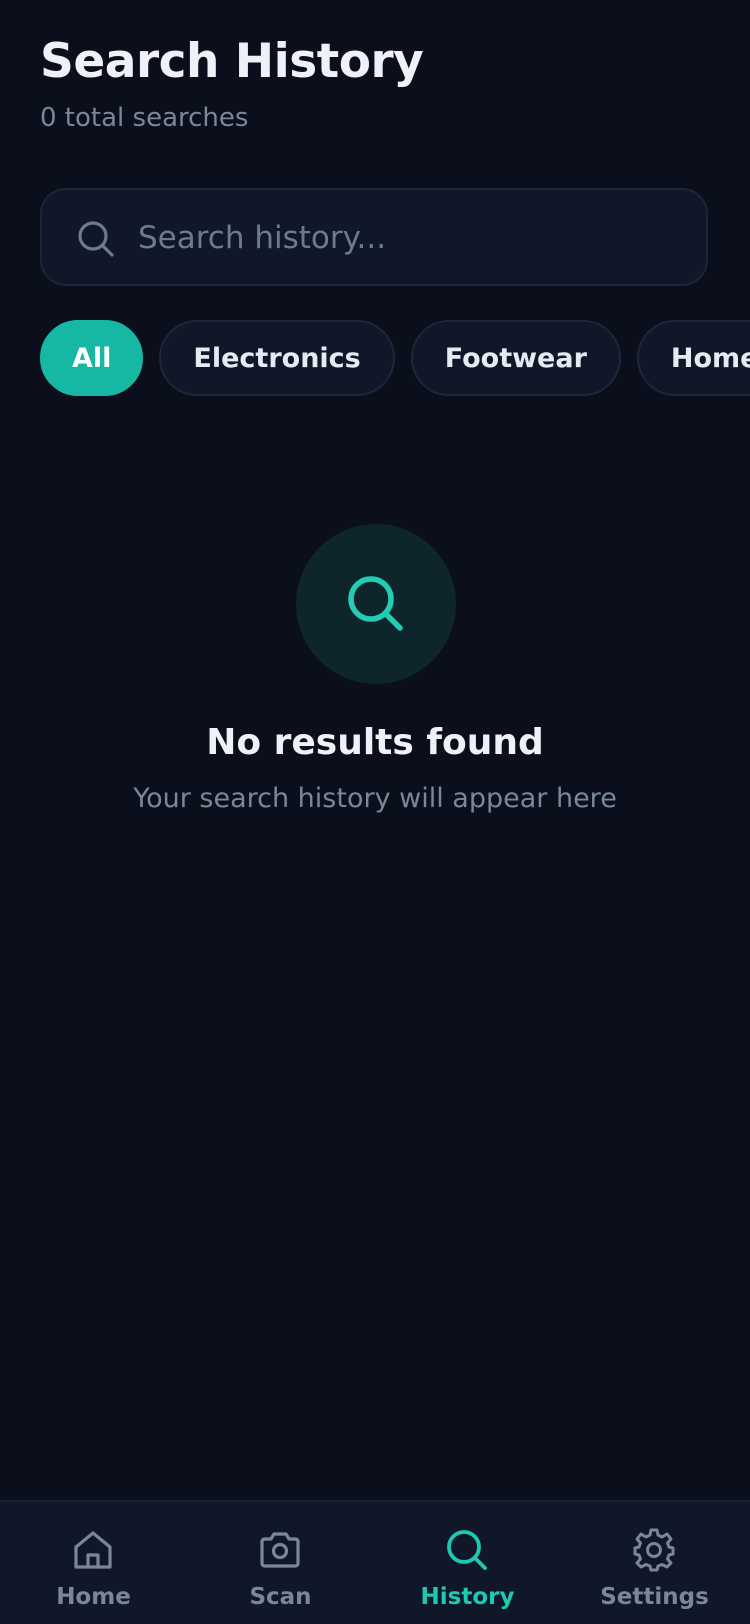 The height and width of the screenshot is (1624, 750). What do you see at coordinates (654, 1550) in the screenshot?
I see `gear-icon` at bounding box center [654, 1550].